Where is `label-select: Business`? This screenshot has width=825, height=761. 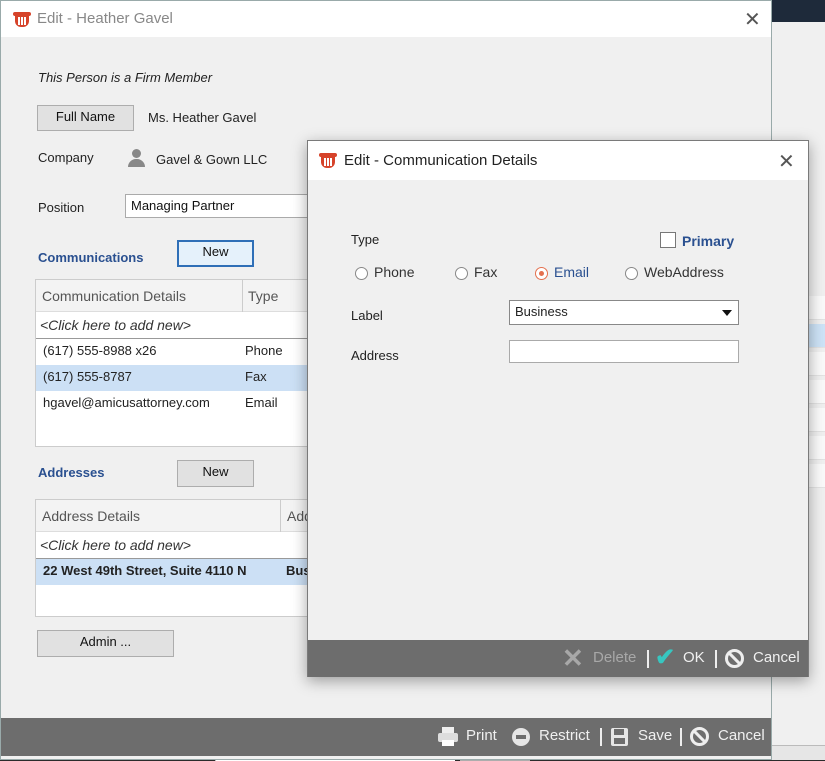 label-select: Business is located at coordinates (624, 312).